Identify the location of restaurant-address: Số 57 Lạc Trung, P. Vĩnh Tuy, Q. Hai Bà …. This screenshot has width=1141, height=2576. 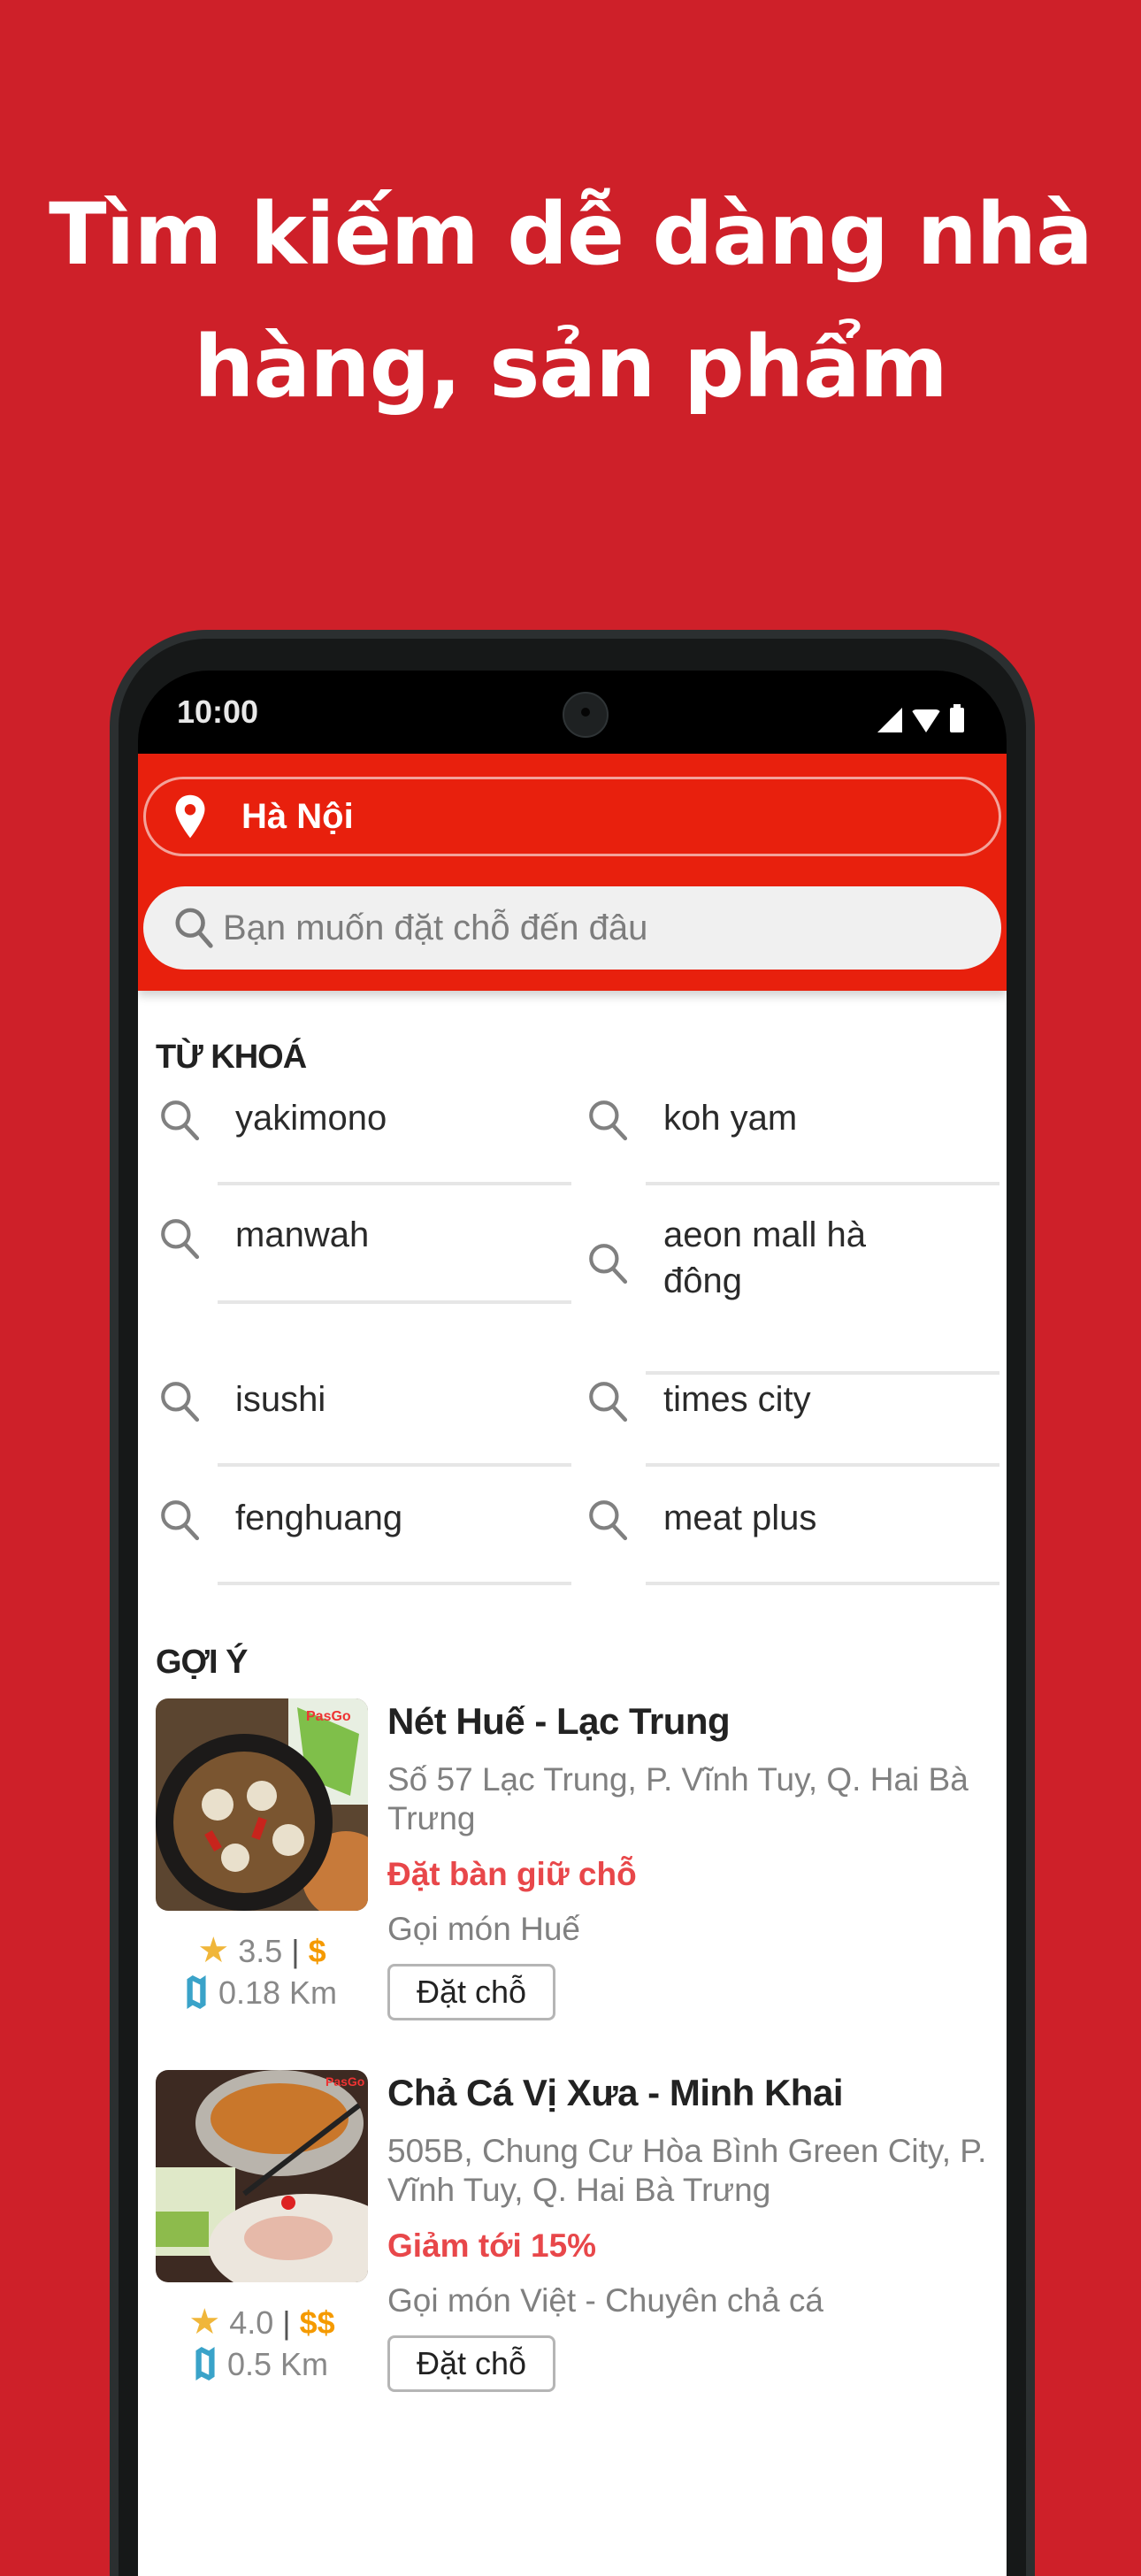
(678, 1798).